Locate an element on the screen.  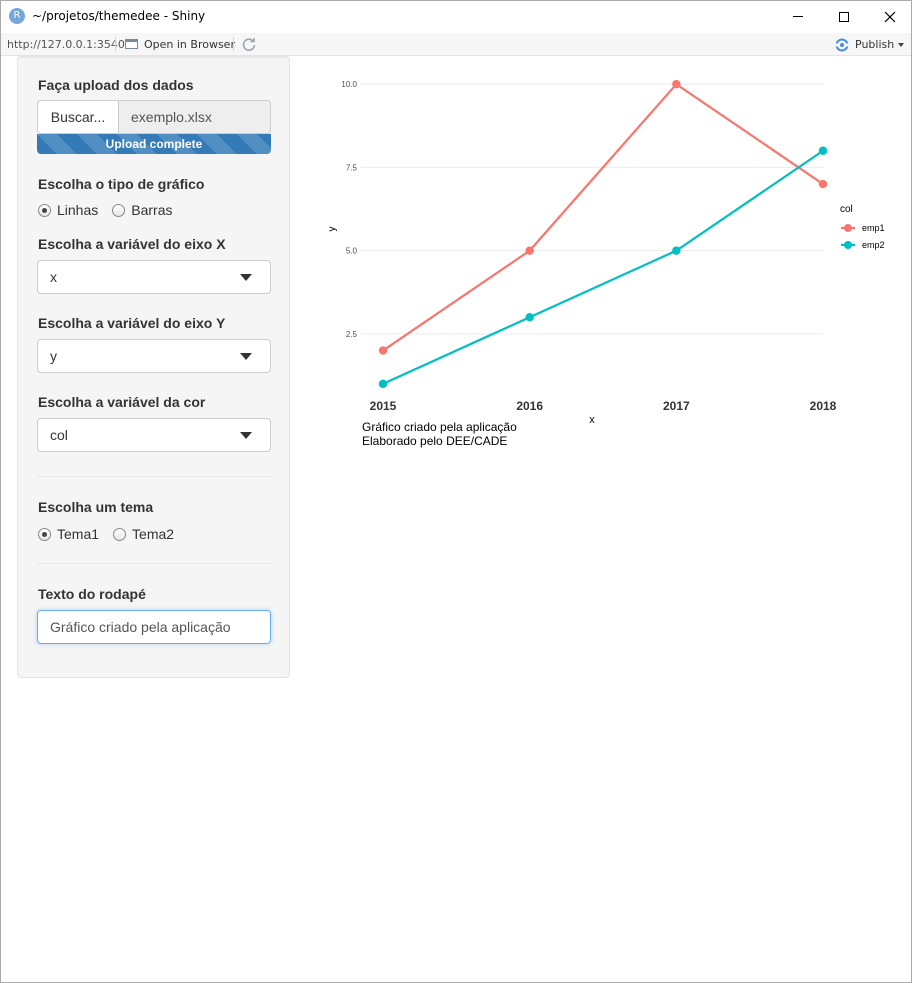
chart-caption-line-1: Gráfico criado pela aplicação is located at coordinates (439, 427).